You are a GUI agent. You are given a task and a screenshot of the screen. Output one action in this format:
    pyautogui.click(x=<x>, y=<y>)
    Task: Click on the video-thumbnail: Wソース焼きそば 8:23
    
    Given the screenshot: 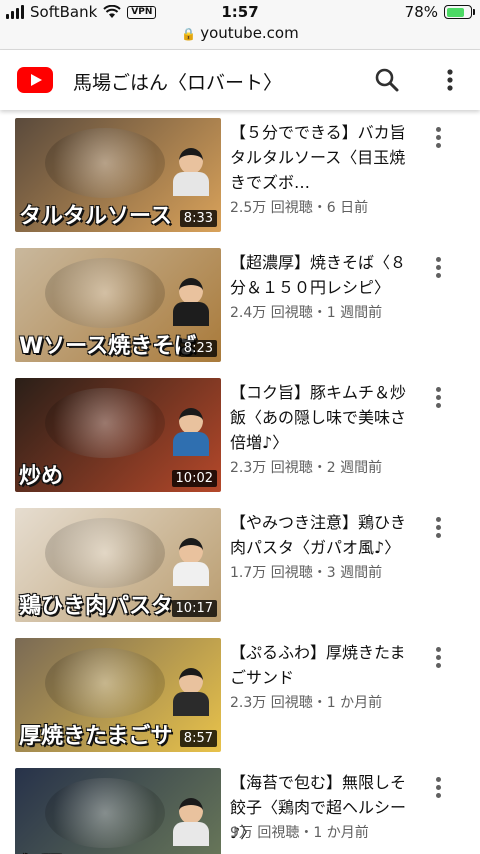 What is the action you would take?
    pyautogui.click(x=118, y=305)
    